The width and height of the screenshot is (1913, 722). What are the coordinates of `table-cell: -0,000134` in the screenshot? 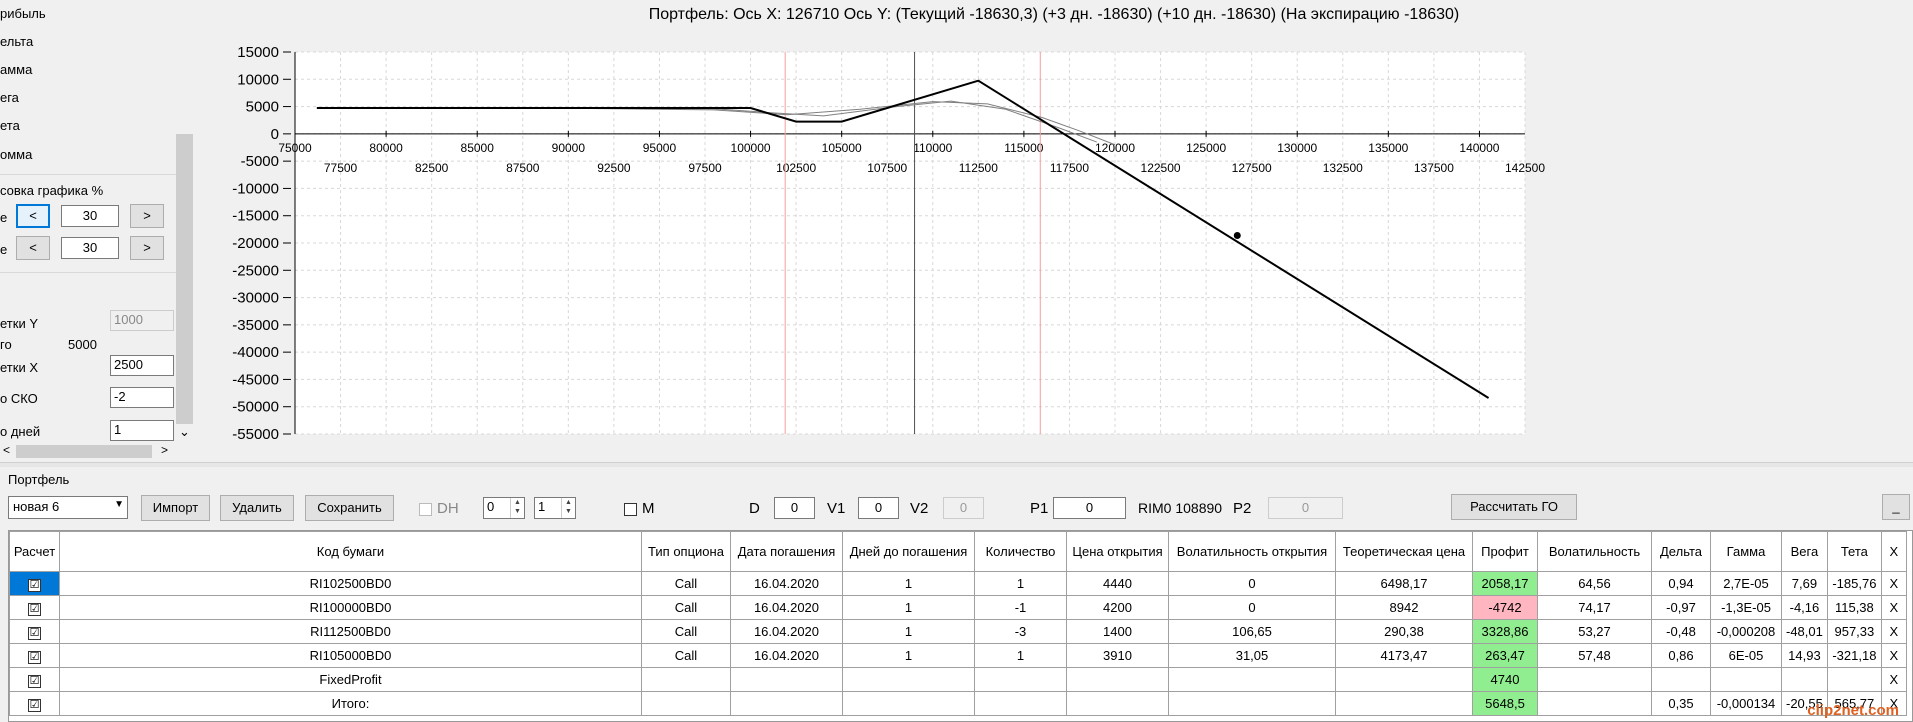 It's located at (1746, 703).